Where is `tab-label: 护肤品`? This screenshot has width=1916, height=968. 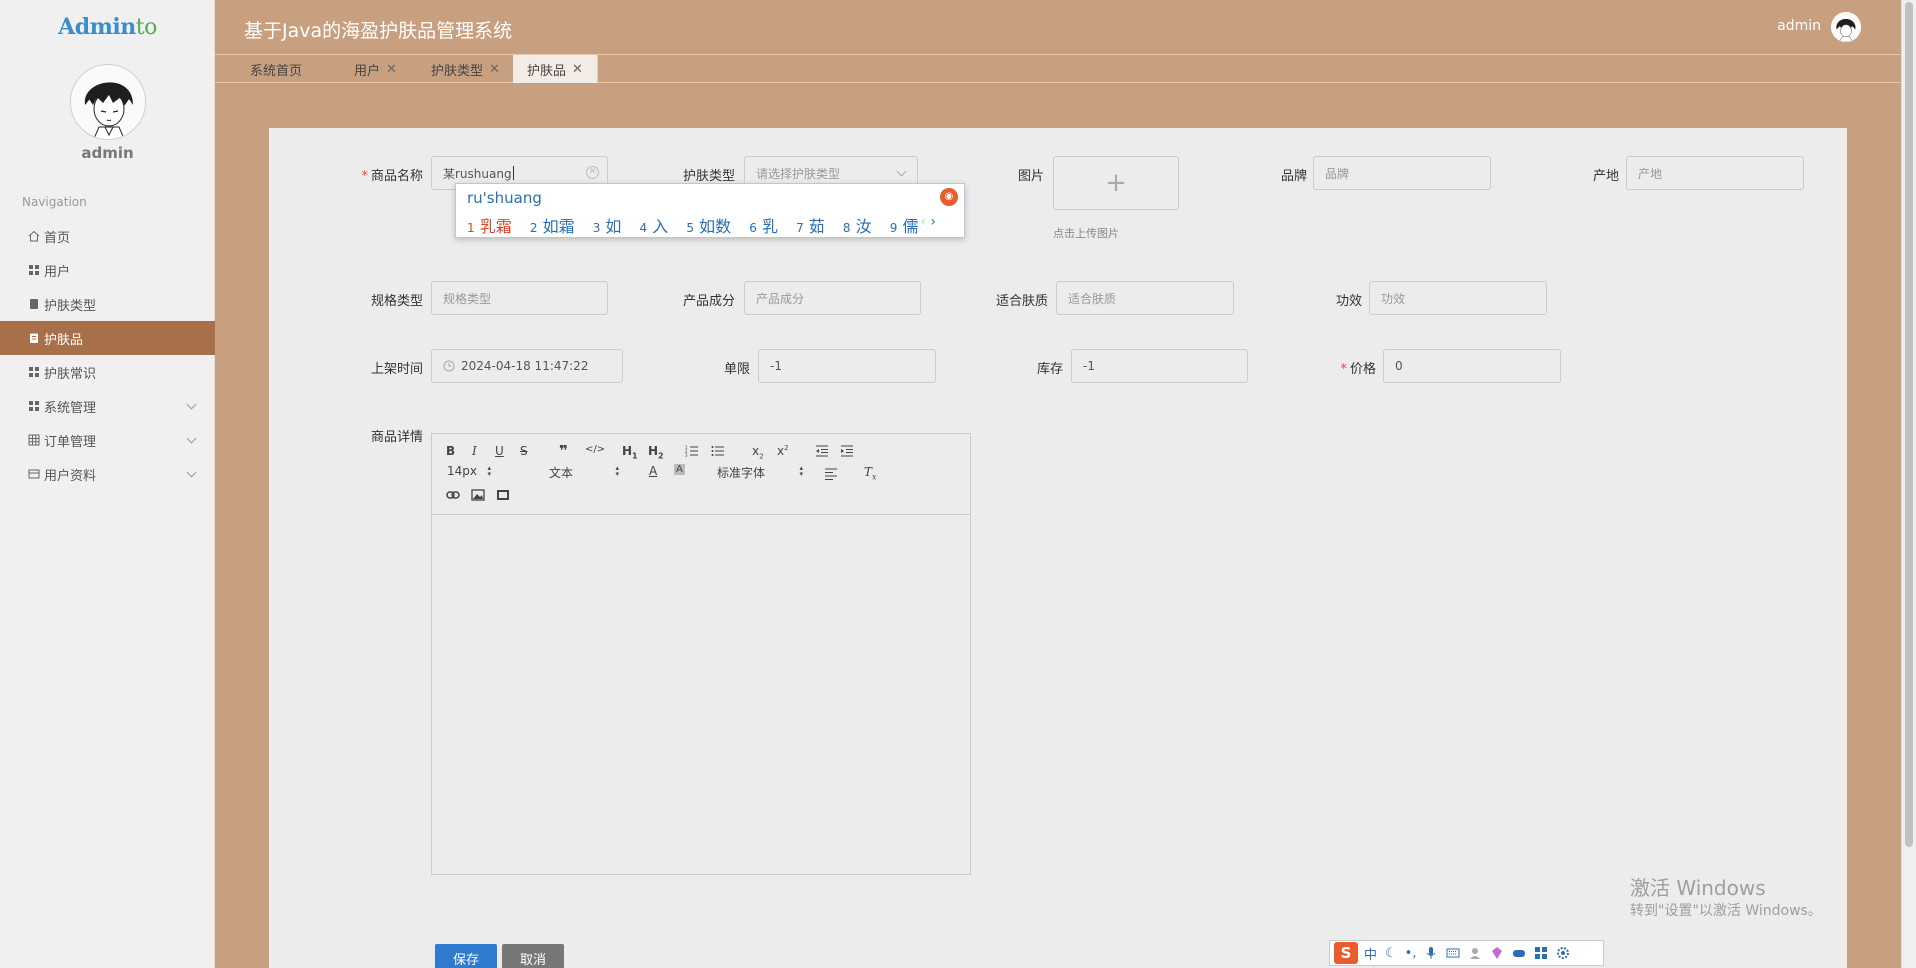
tab-label: 护肤品 is located at coordinates (547, 71).